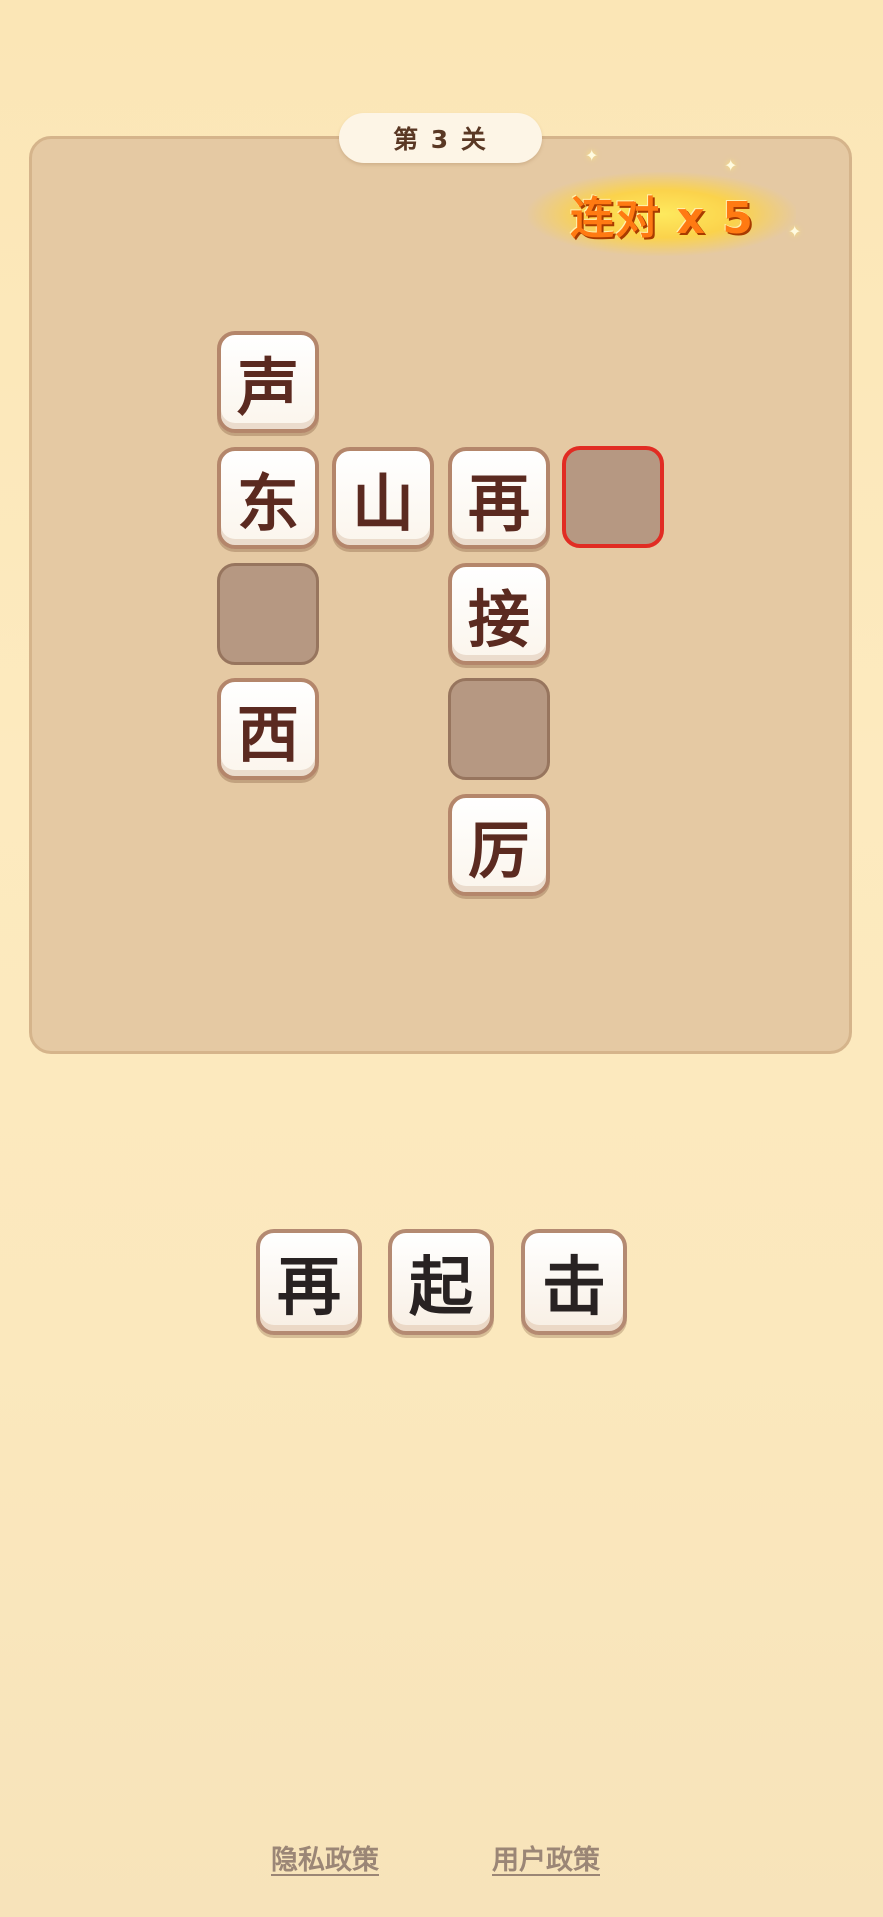 The height and width of the screenshot is (1917, 883). Describe the element at coordinates (441, 1288) in the screenshot. I see `answer-char: 起` at that location.